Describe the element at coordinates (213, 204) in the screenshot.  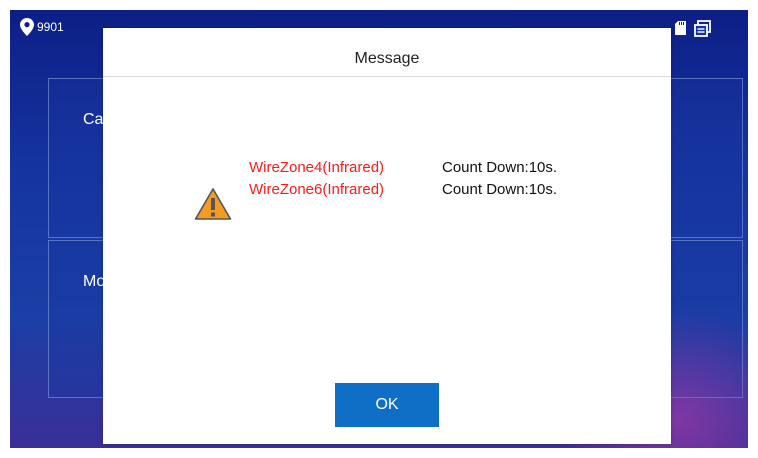
I see `warning-triangle-icon` at that location.